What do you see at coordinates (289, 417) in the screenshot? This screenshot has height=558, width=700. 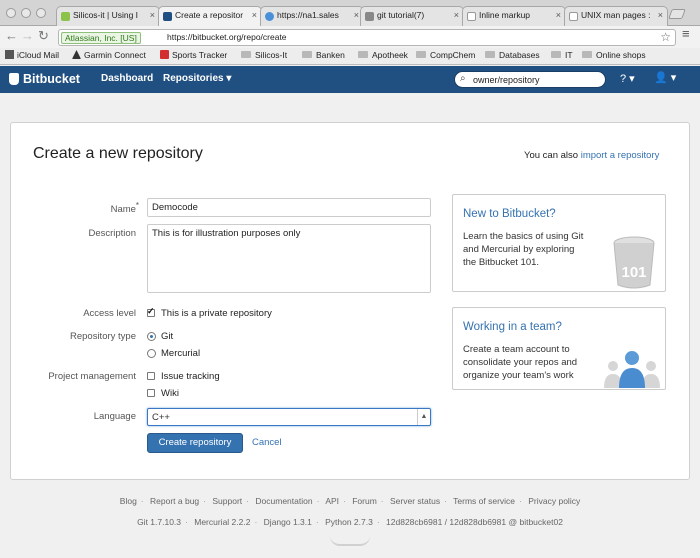 I see `language-select: C++ ▲` at bounding box center [289, 417].